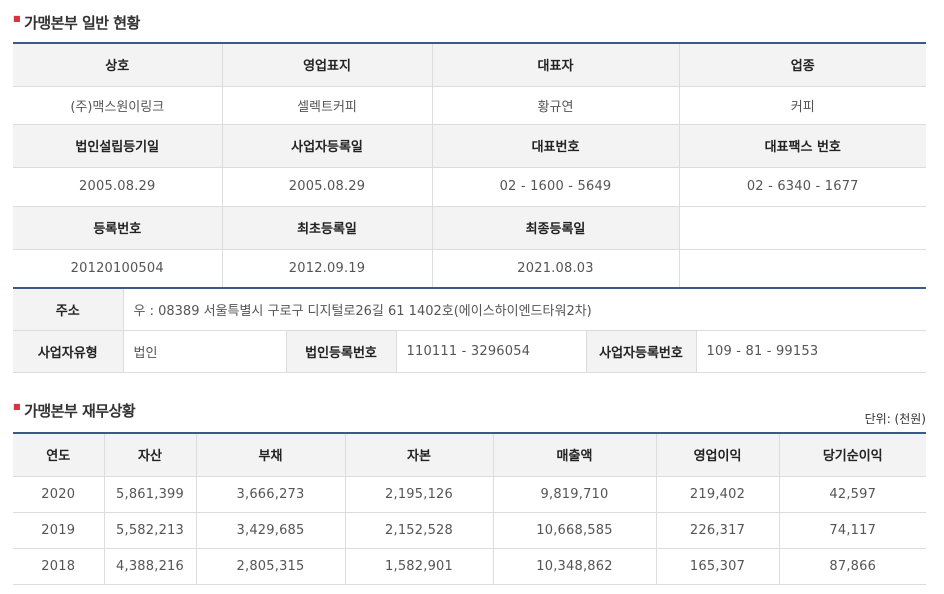 This screenshot has height=594, width=944. Describe the element at coordinates (118, 105) in the screenshot. I see `company-name-value: (주)맥스원이링크` at that location.